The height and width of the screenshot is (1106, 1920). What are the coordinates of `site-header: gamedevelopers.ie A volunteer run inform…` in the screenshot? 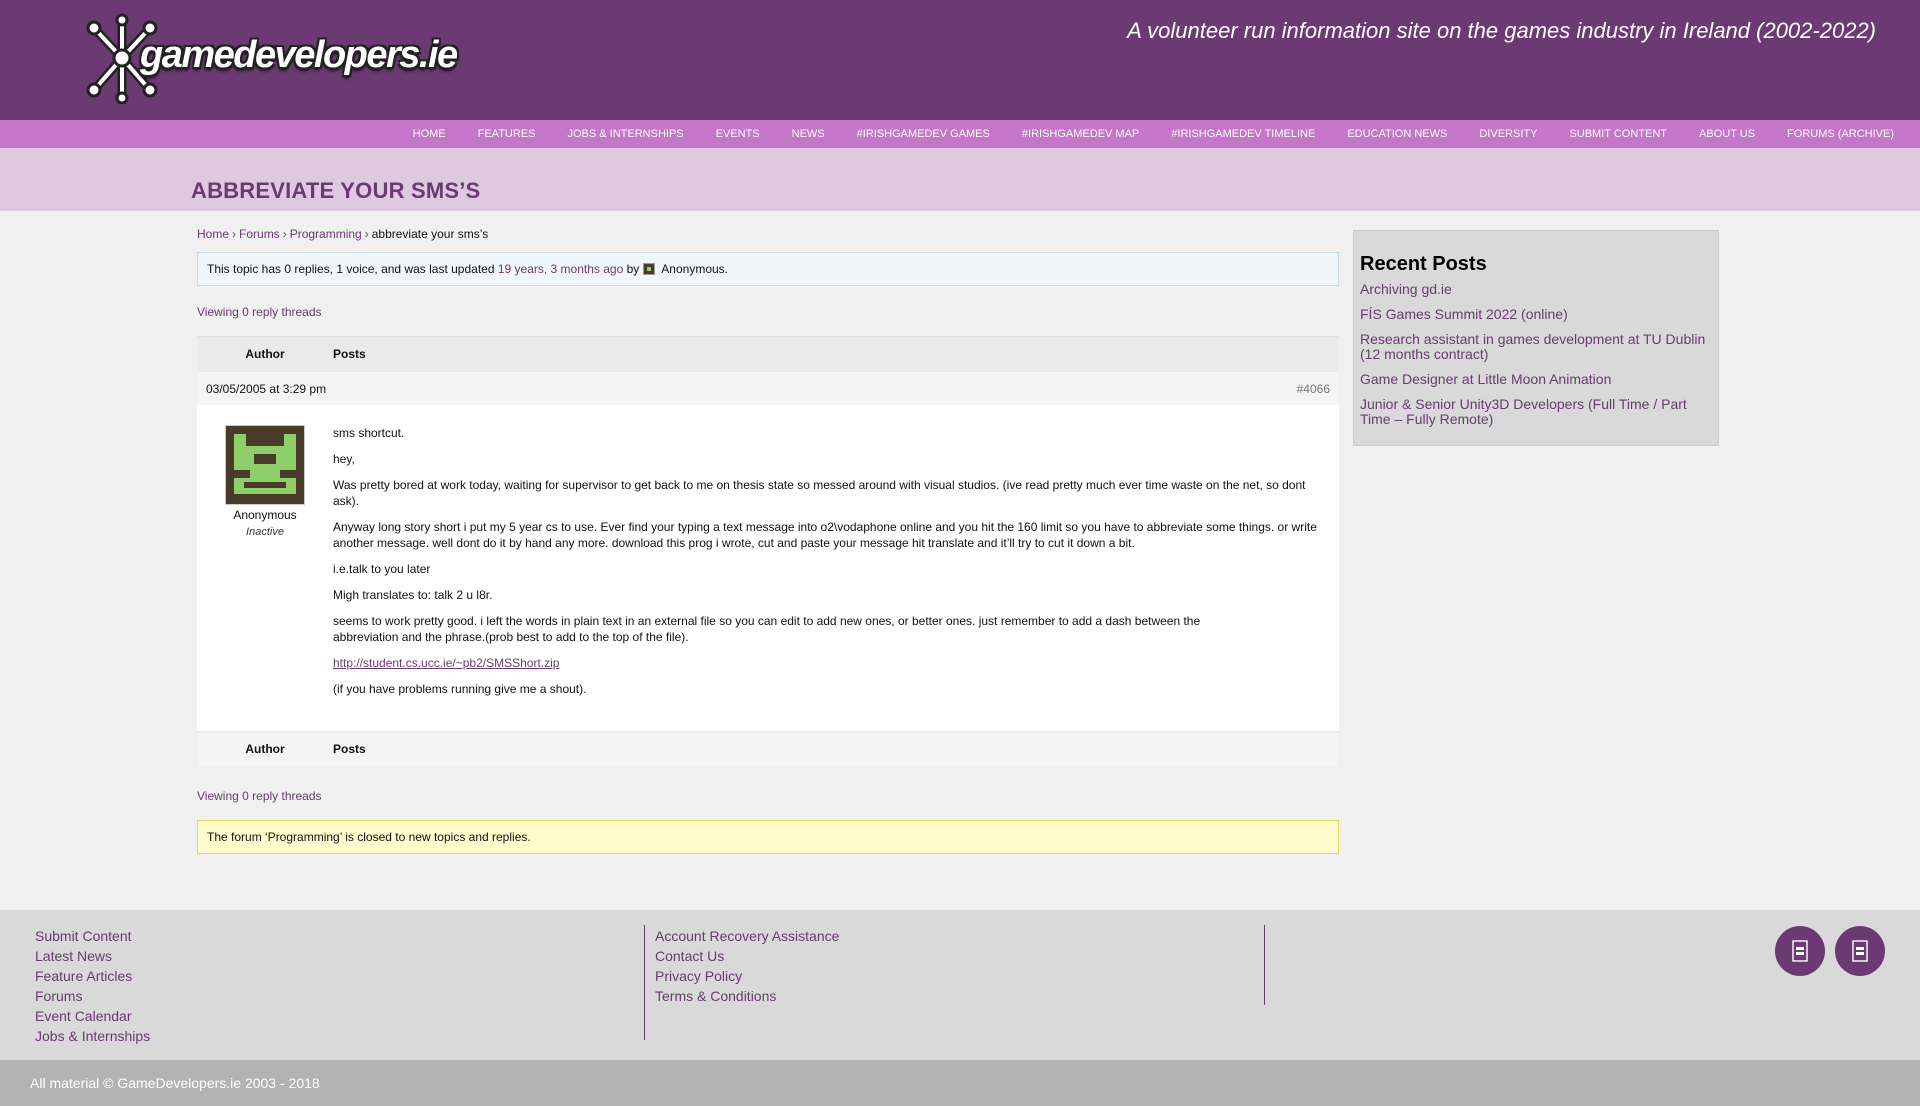 It's located at (960, 60).